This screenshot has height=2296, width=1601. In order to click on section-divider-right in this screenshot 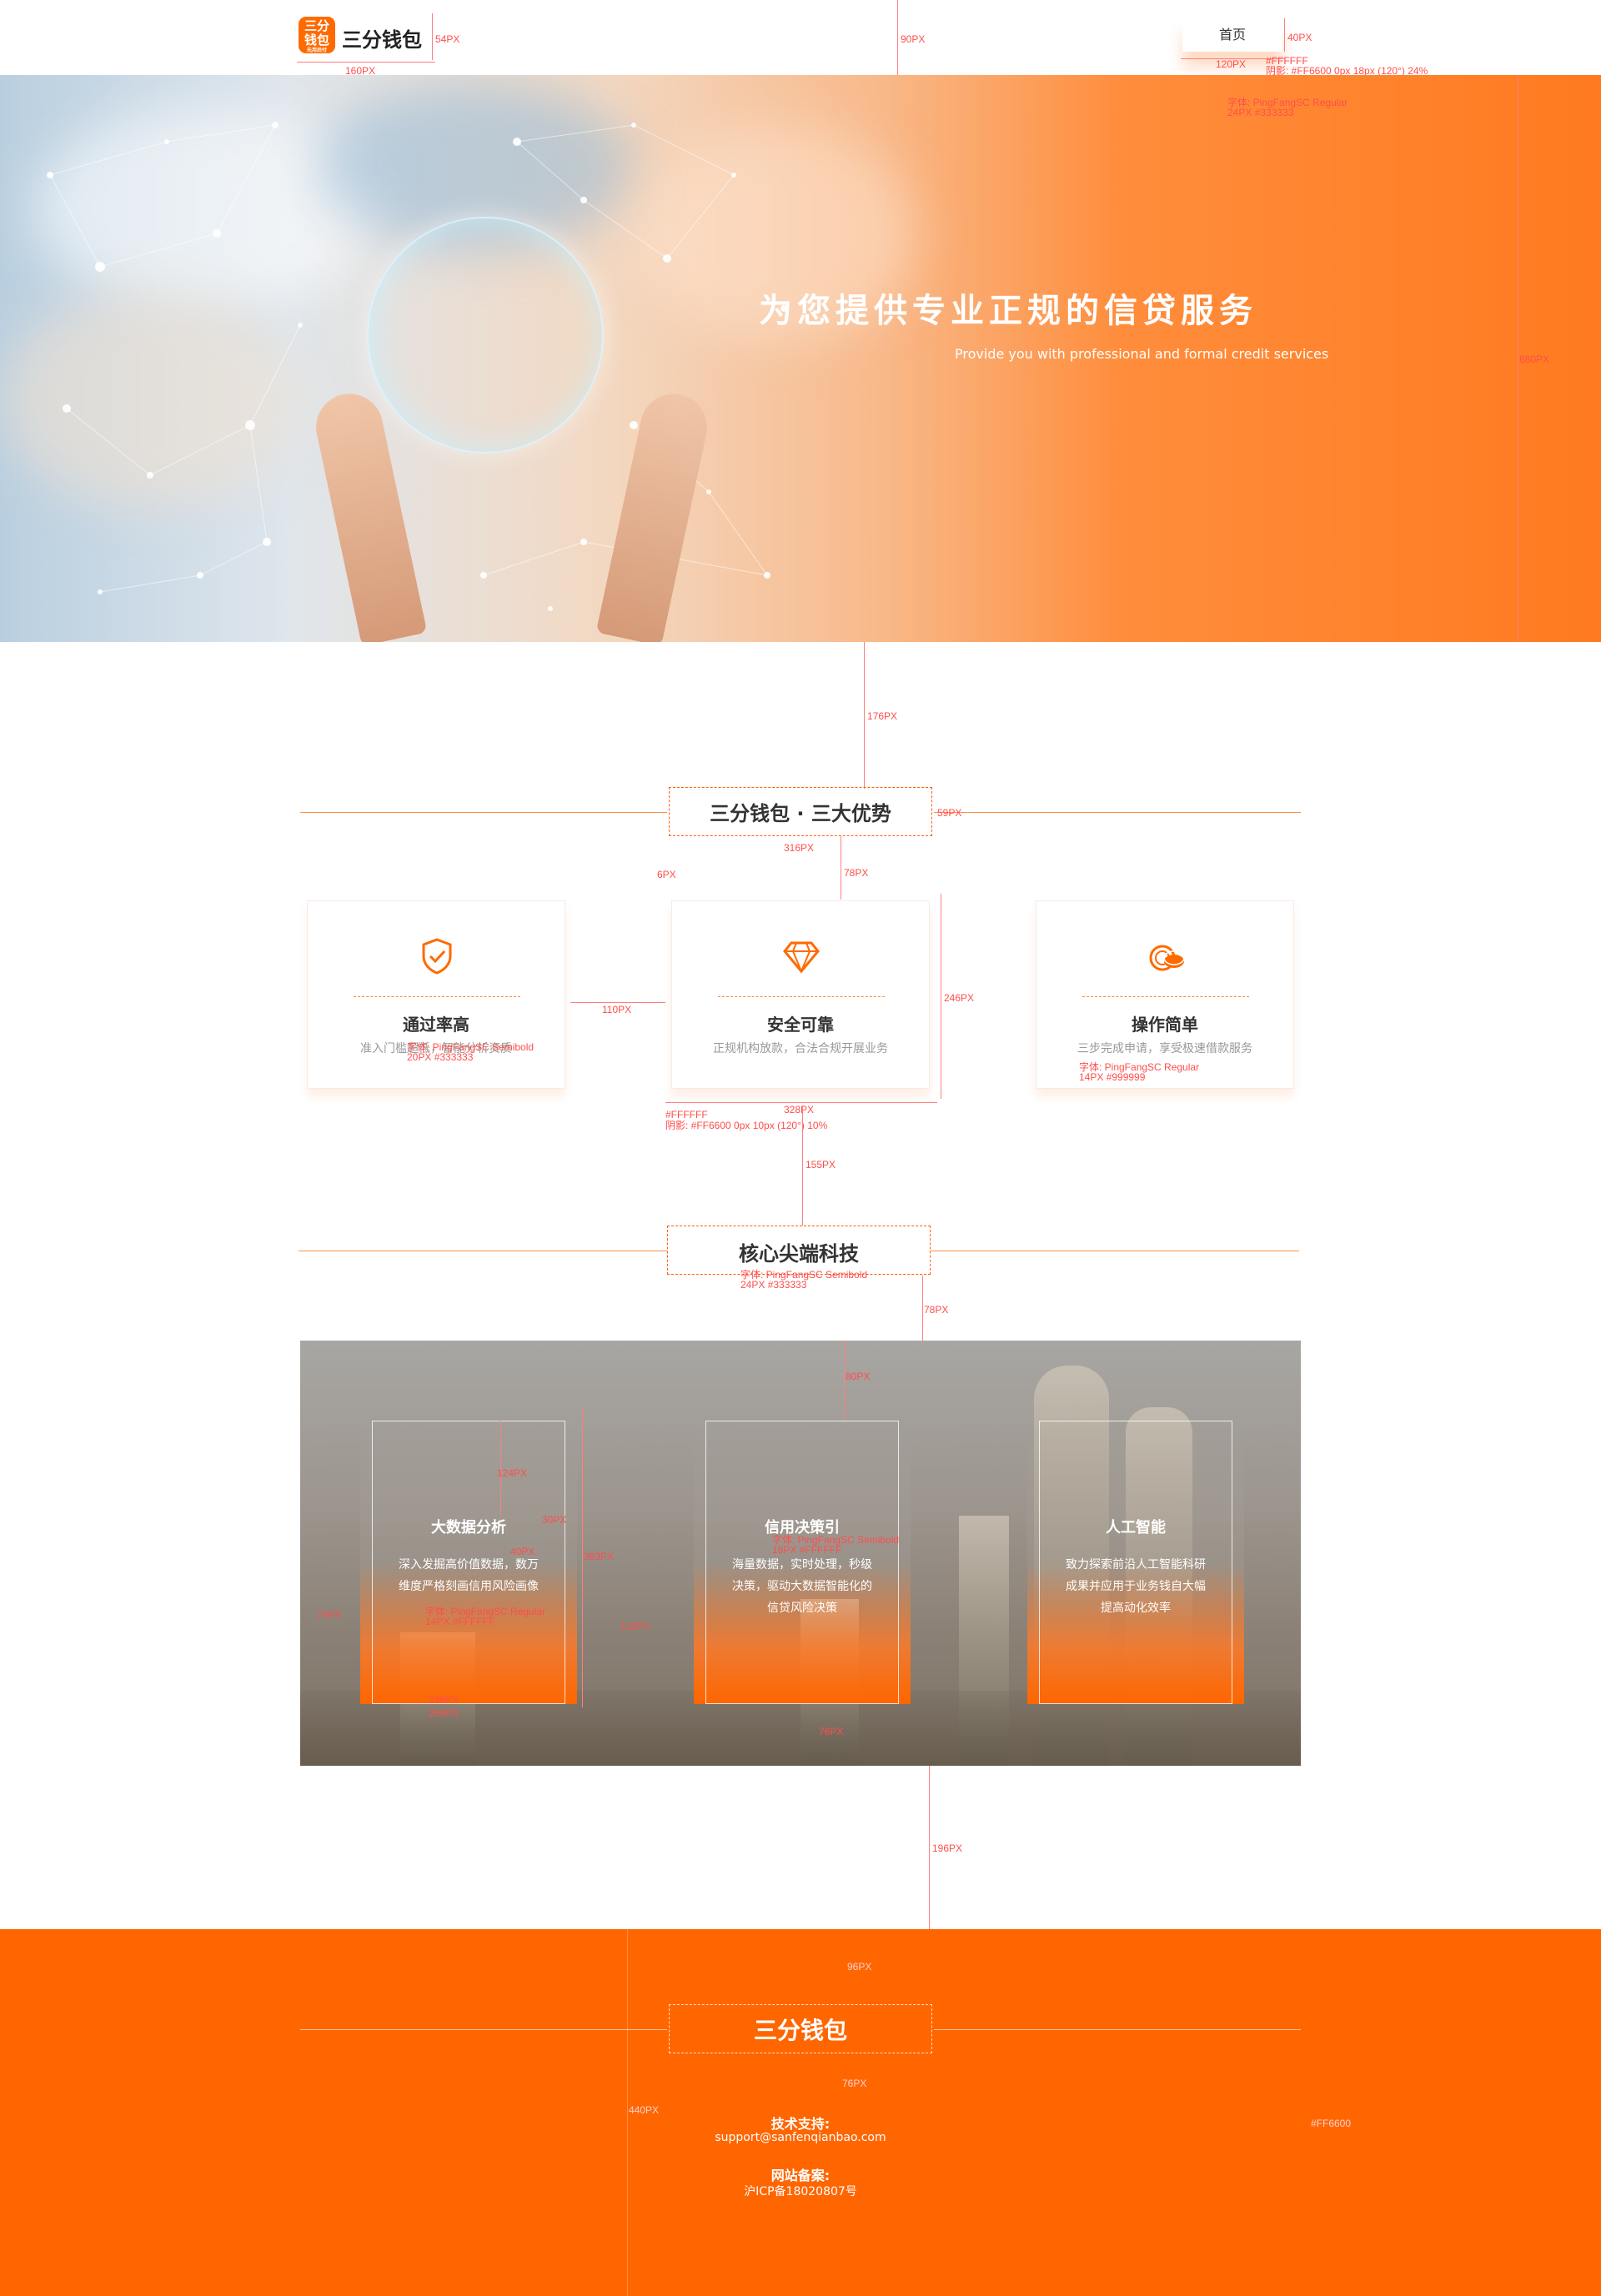, I will do `click(1117, 812)`.